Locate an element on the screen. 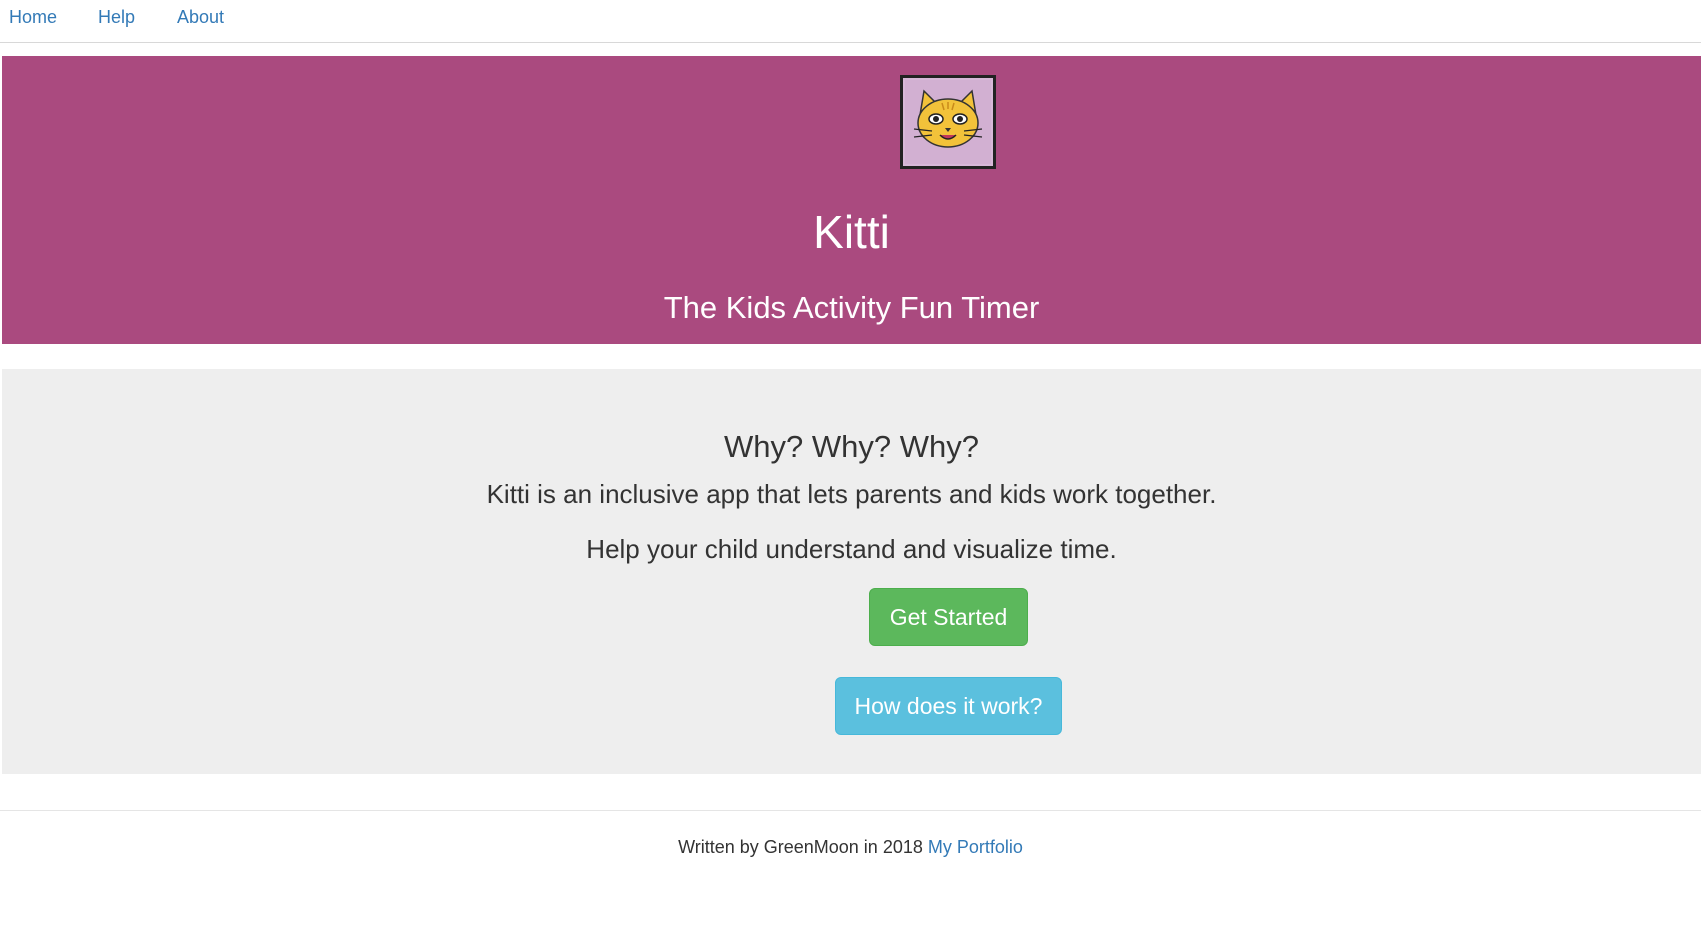  nav-link-home: Home is located at coordinates (33, 17).